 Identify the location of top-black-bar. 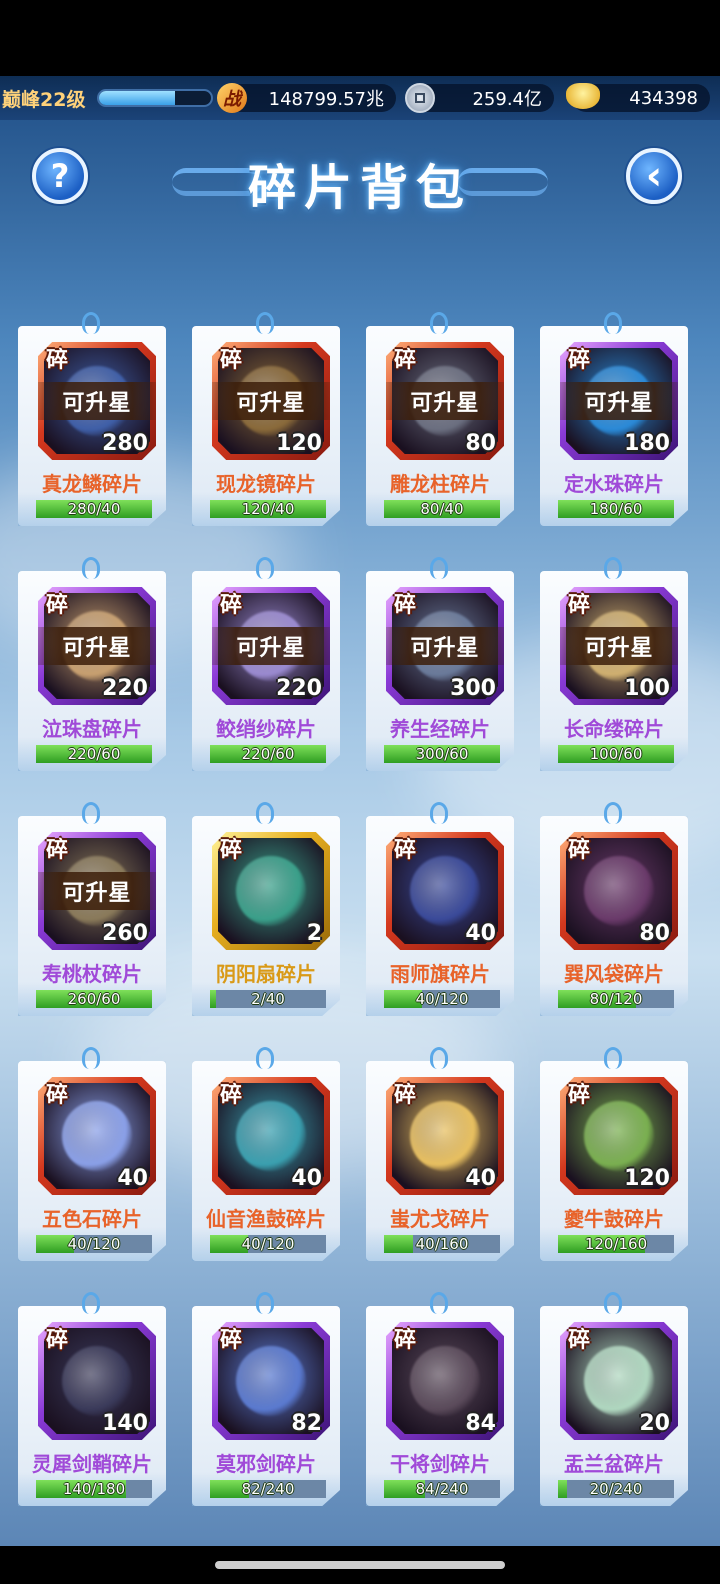
(360, 38).